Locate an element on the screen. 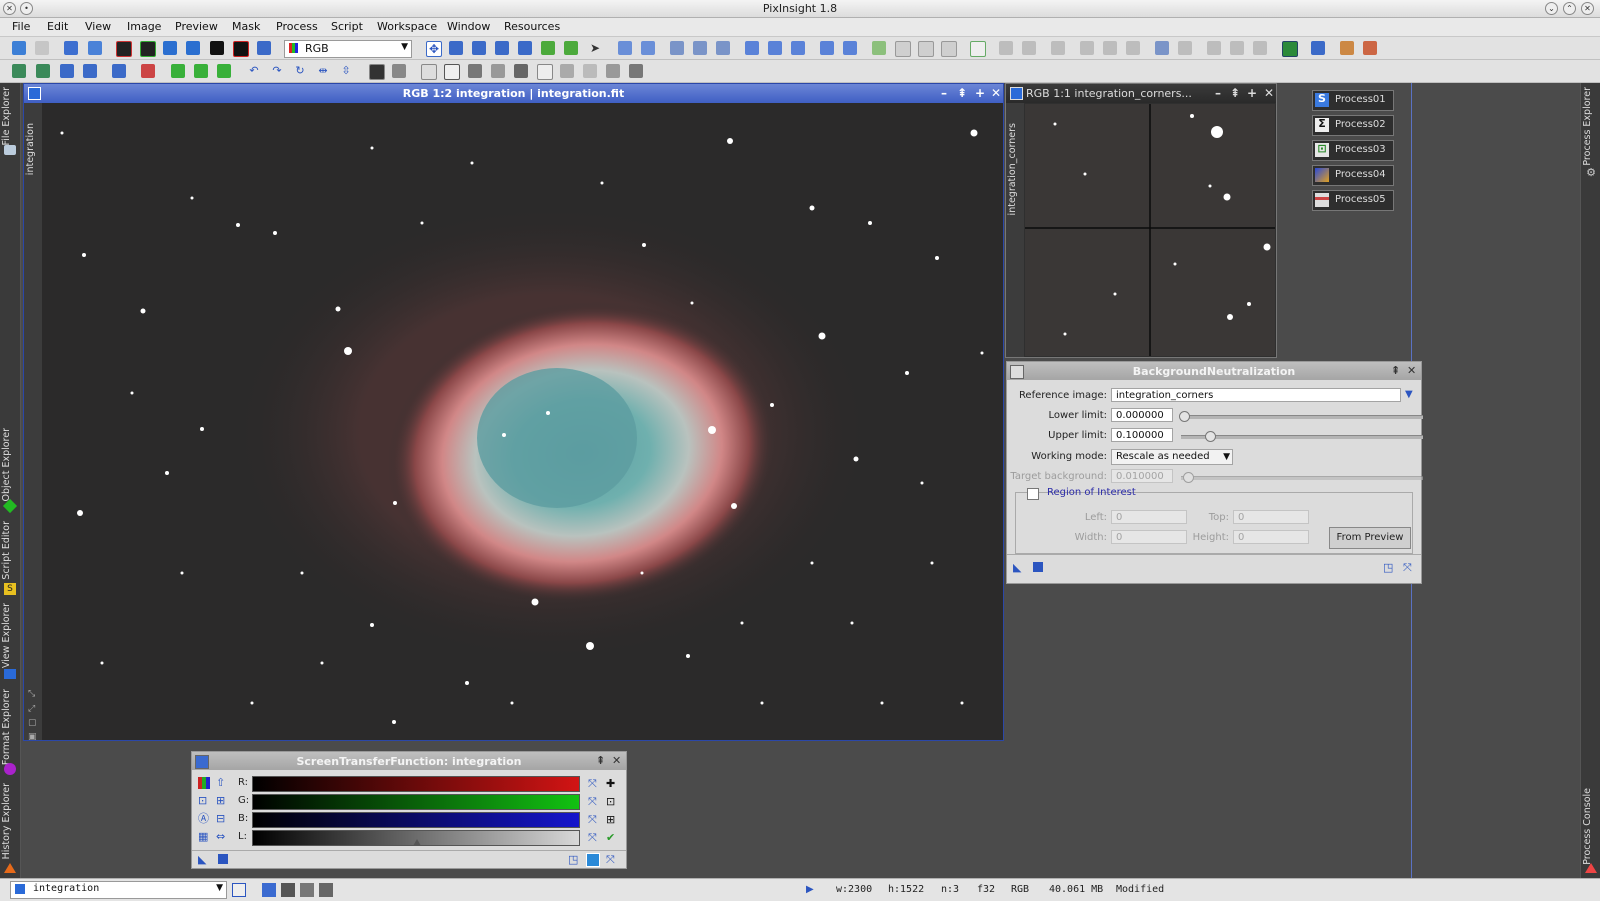 This screenshot has width=1600, height=901. tab-script-editor: Script Editor is located at coordinates (10, 556).